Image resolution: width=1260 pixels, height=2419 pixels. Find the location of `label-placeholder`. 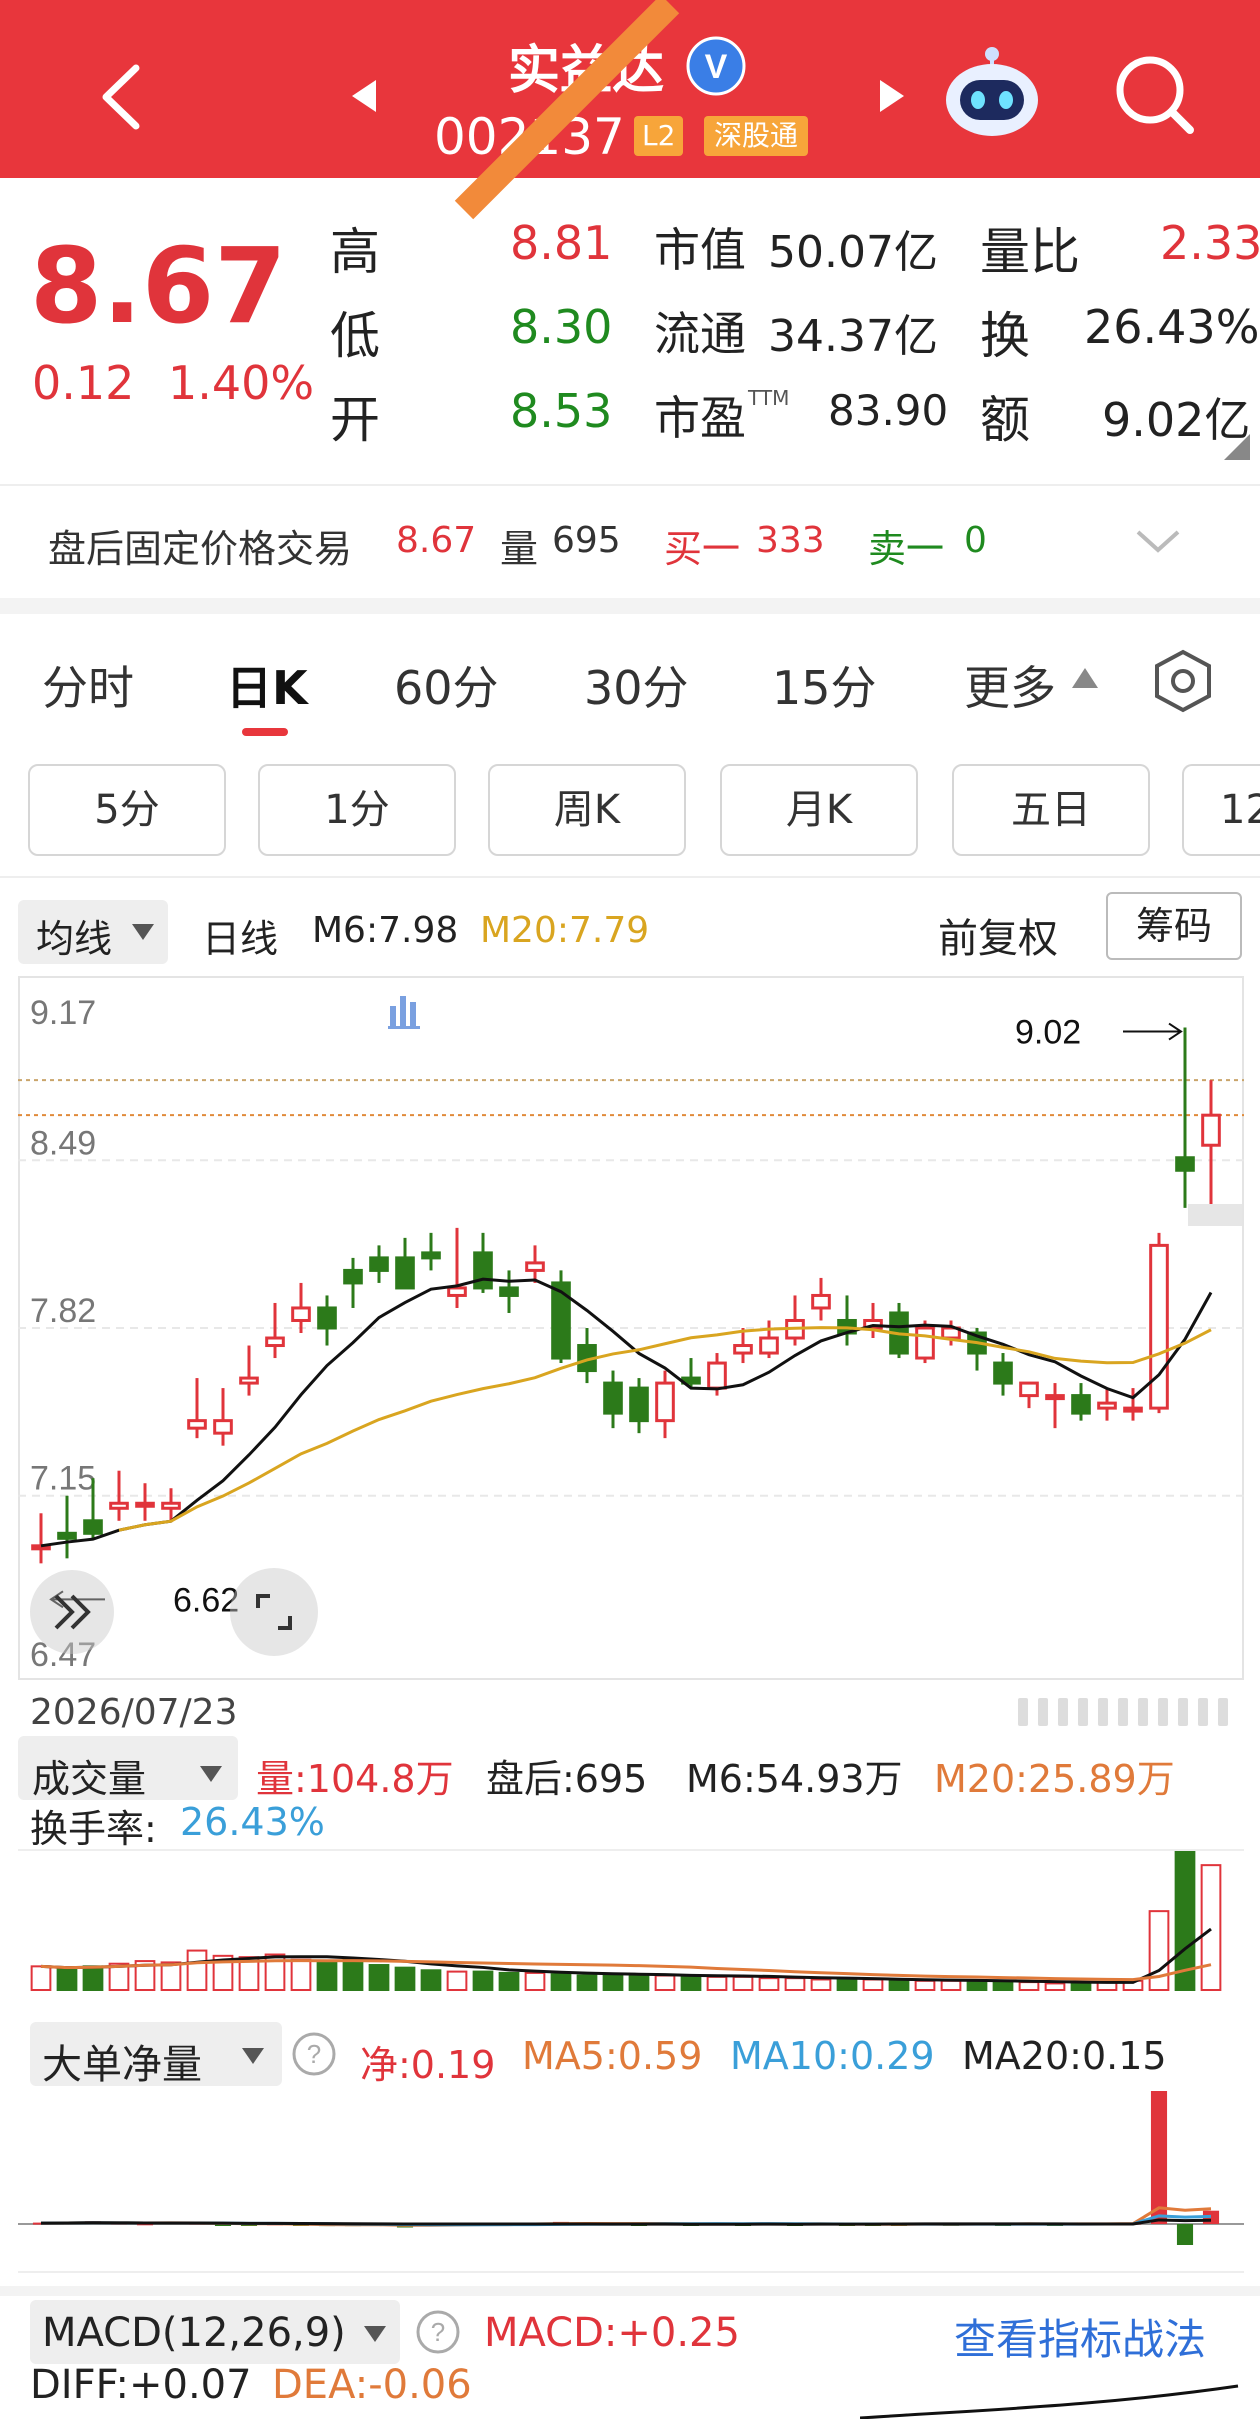

label-placeholder is located at coordinates (1215, 1215).